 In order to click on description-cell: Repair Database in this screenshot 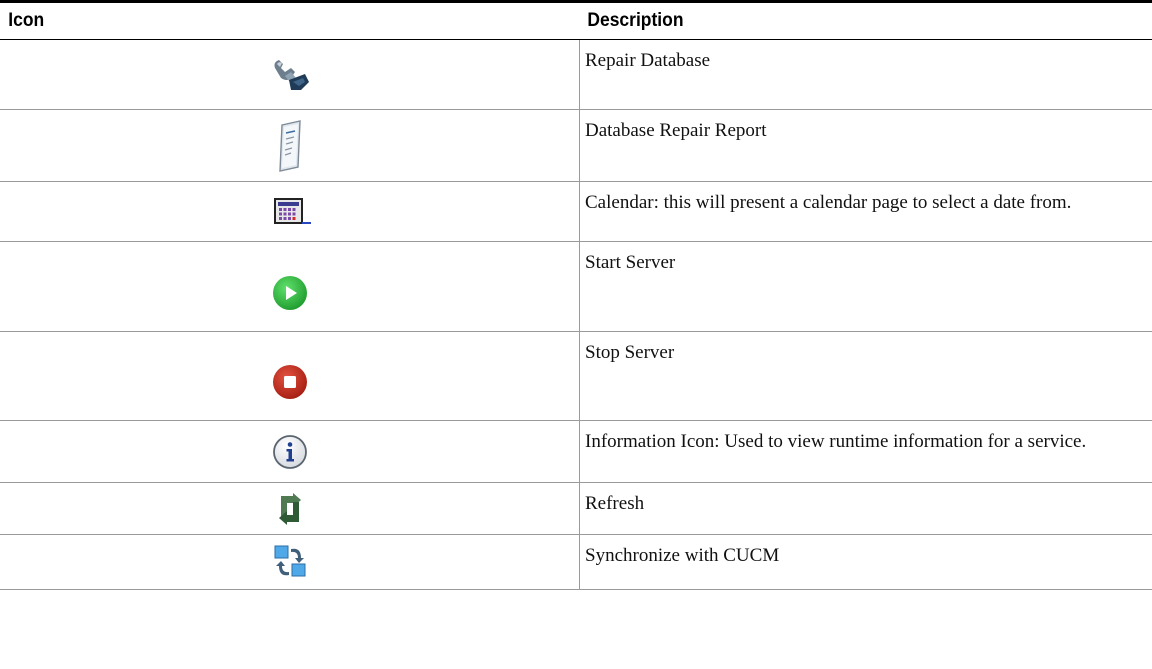, I will do `click(648, 60)`.